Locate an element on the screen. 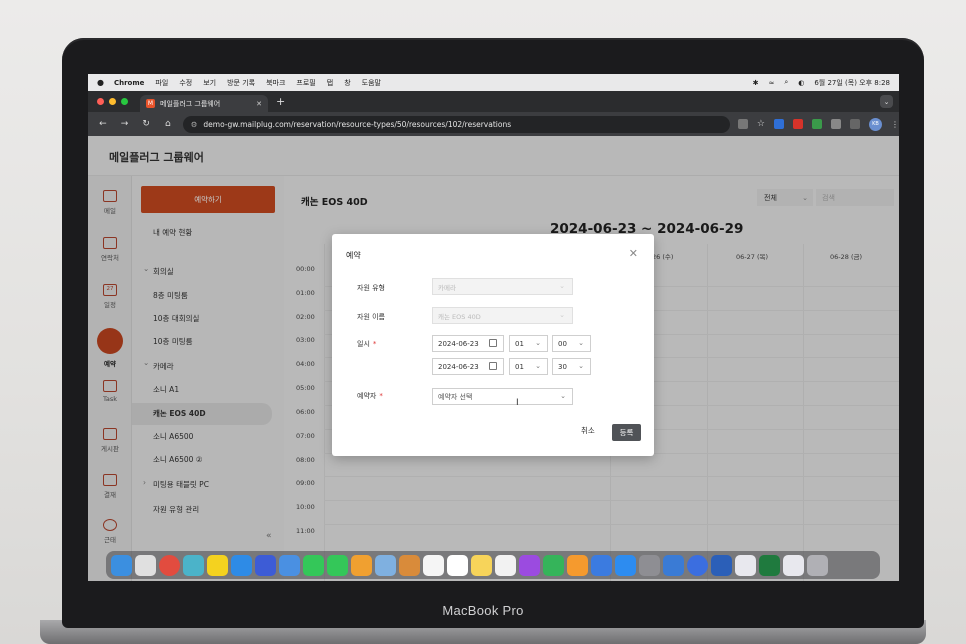 The width and height of the screenshot is (966, 644). end-minute-value: 30 is located at coordinates (562, 366).